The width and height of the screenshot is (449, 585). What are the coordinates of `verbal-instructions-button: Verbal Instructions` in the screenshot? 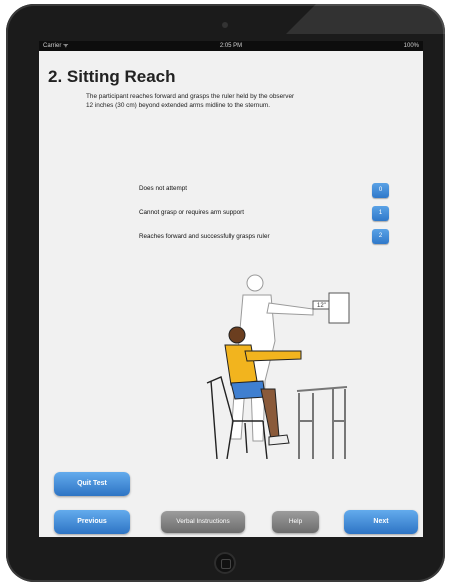 It's located at (203, 522).